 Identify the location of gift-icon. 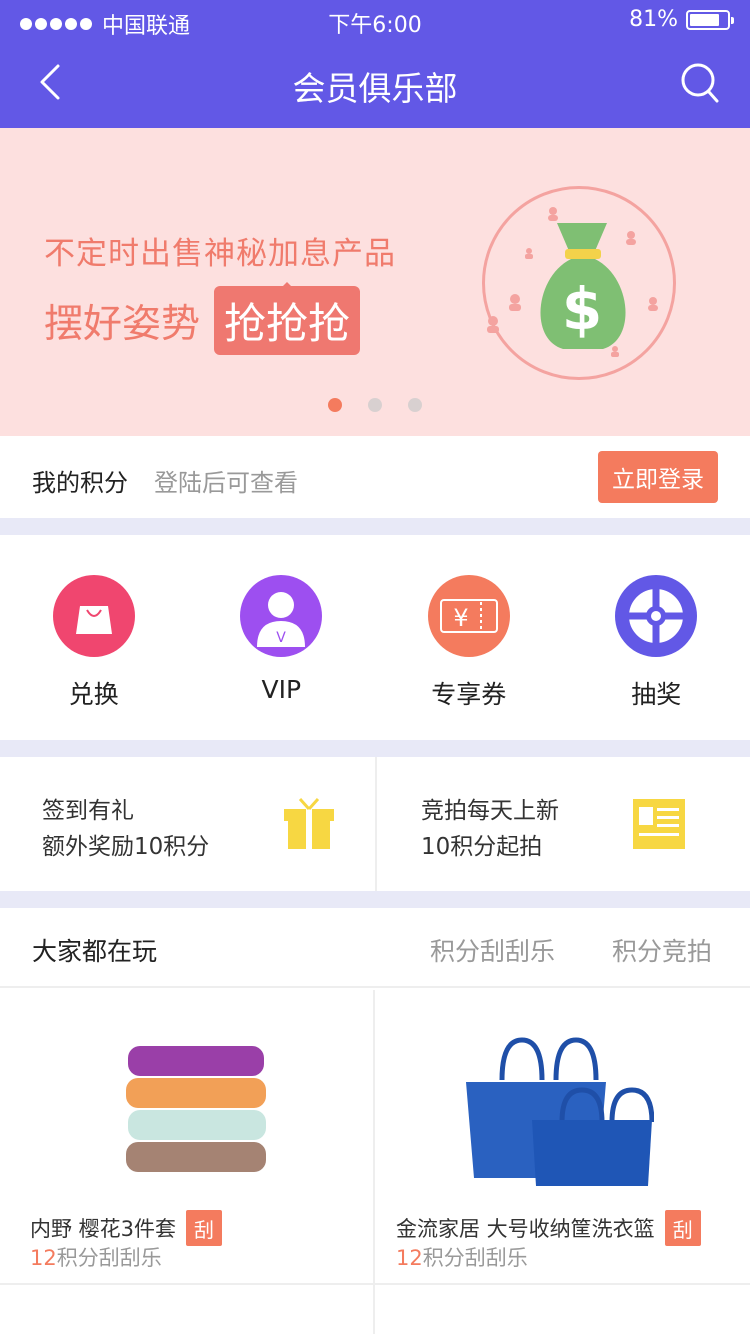
(309, 823).